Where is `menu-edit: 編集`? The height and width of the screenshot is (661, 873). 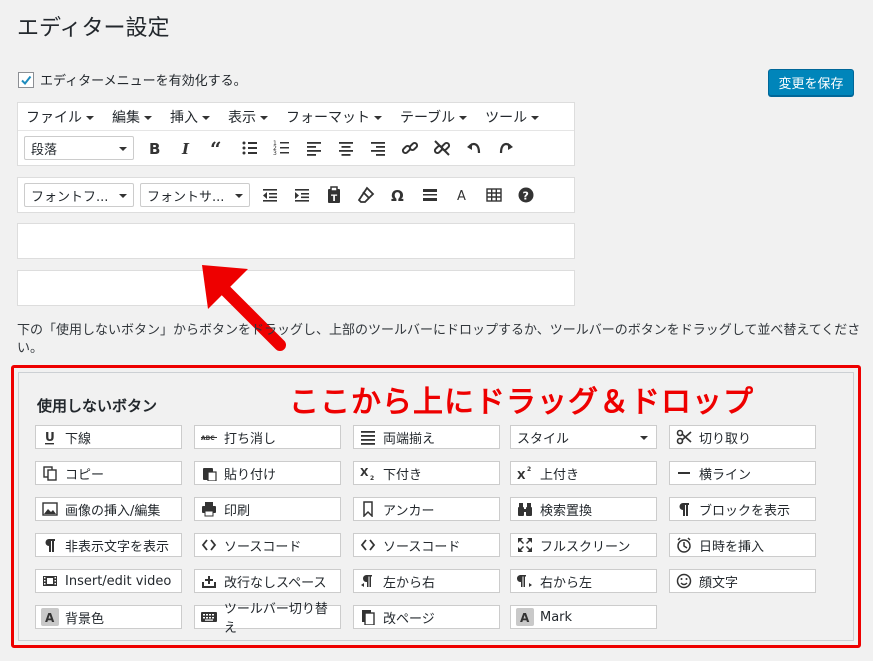 menu-edit: 編集 is located at coordinates (132, 117).